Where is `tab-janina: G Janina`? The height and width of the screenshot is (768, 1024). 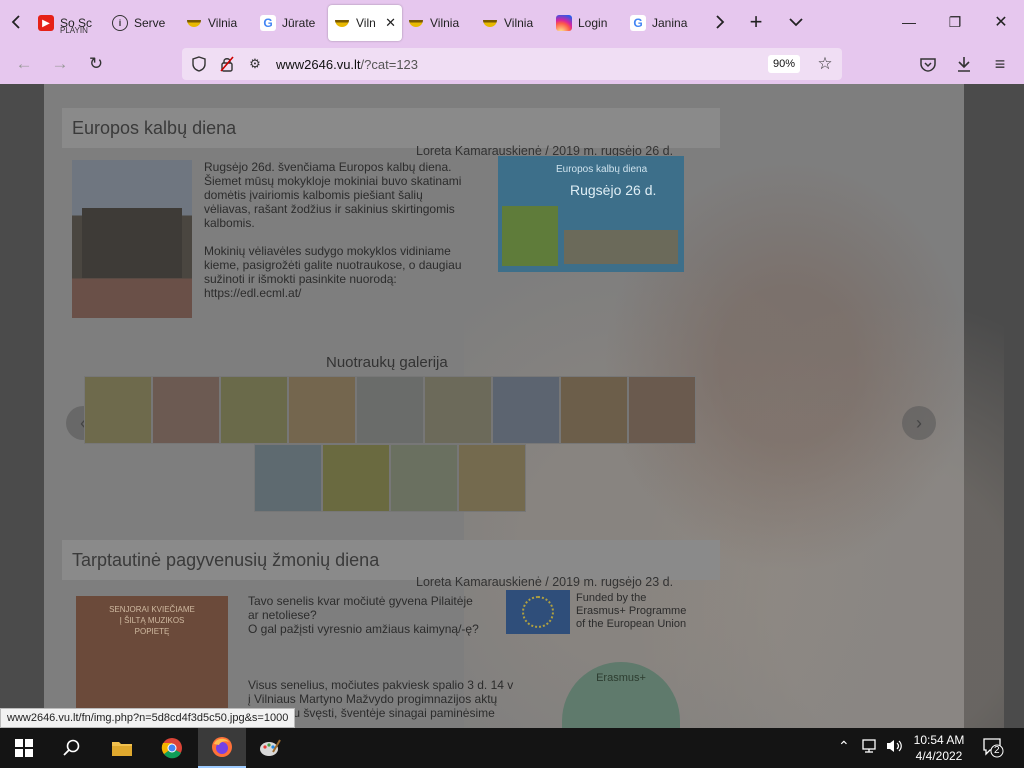
tab-janina: G Janina is located at coordinates (664, 23).